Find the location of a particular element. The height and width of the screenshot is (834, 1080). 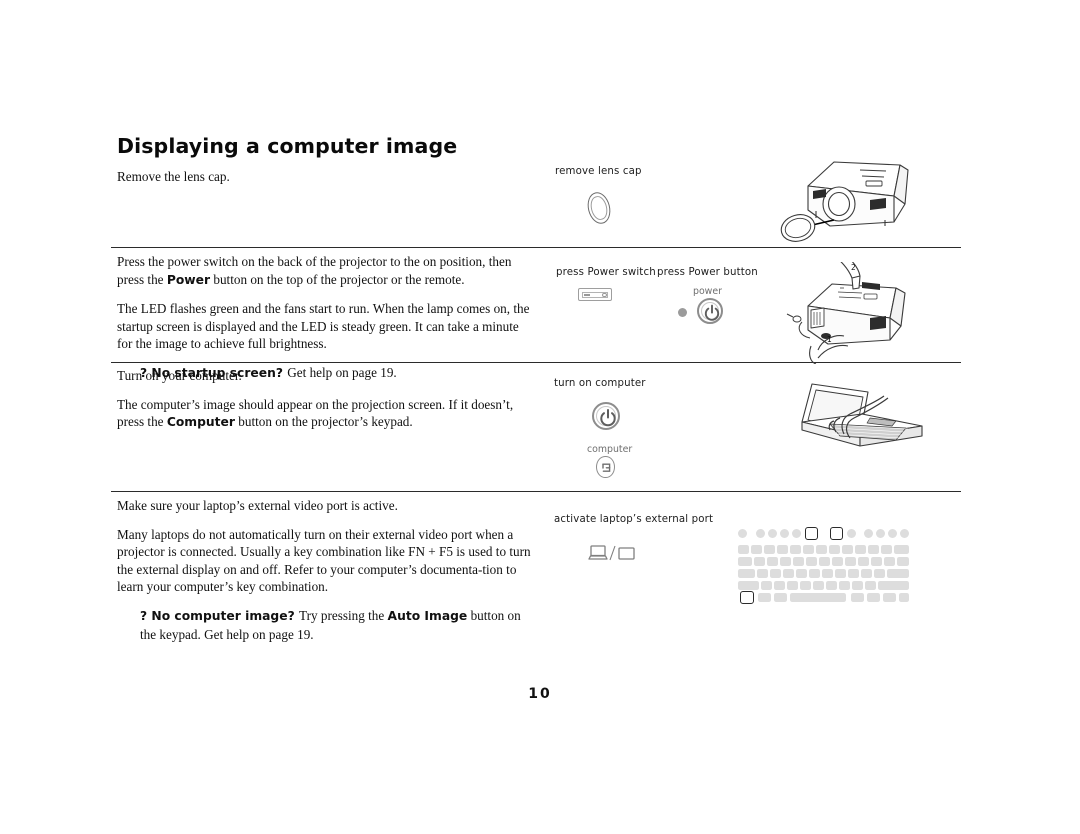

power-switch-dash is located at coordinates (587, 295).